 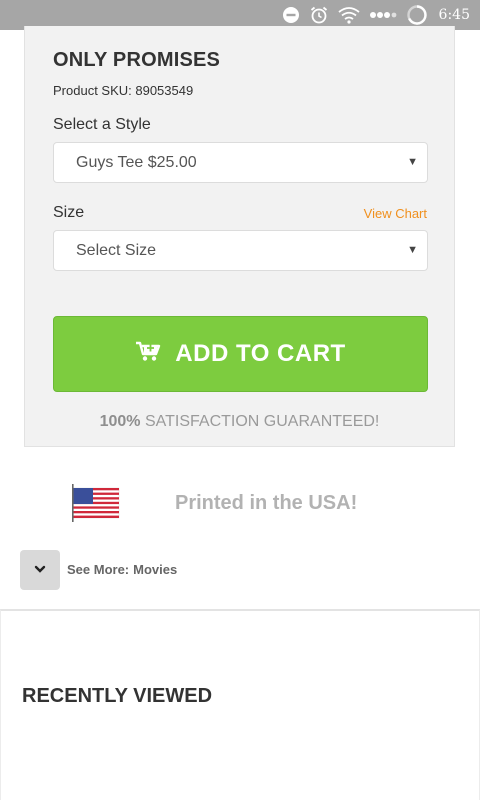 I want to click on size-label: Size, so click(x=69, y=212).